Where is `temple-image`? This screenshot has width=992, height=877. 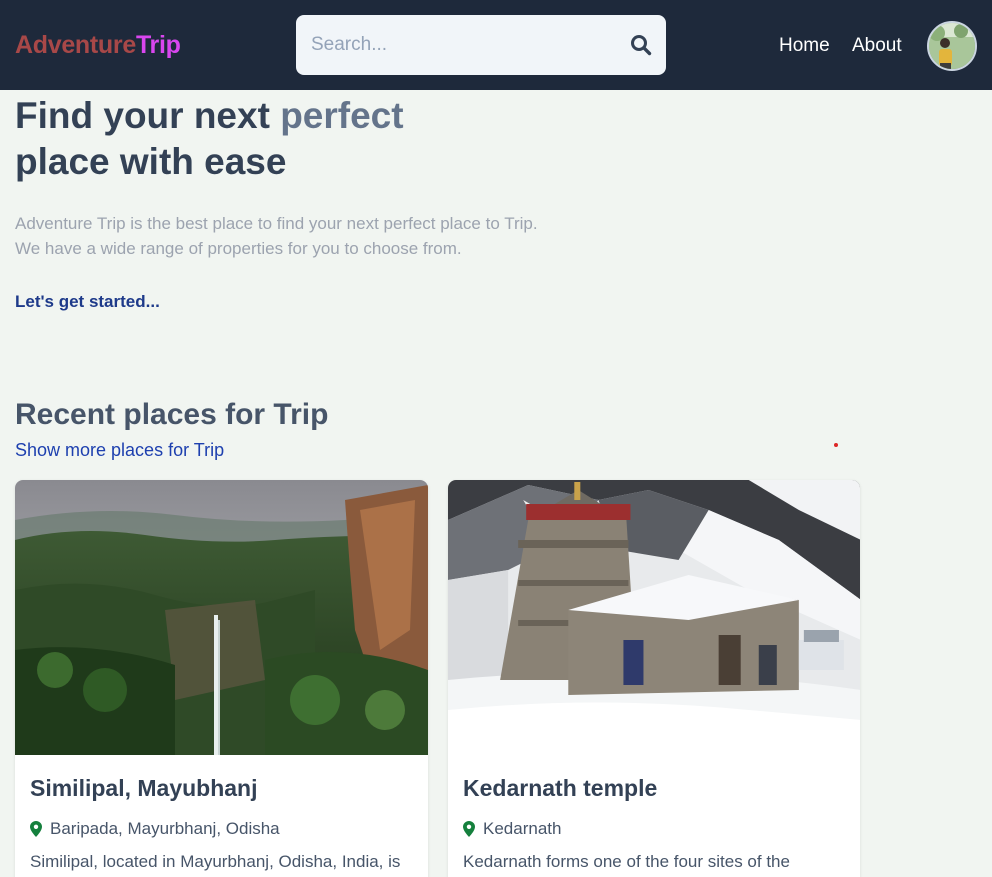 temple-image is located at coordinates (654, 617).